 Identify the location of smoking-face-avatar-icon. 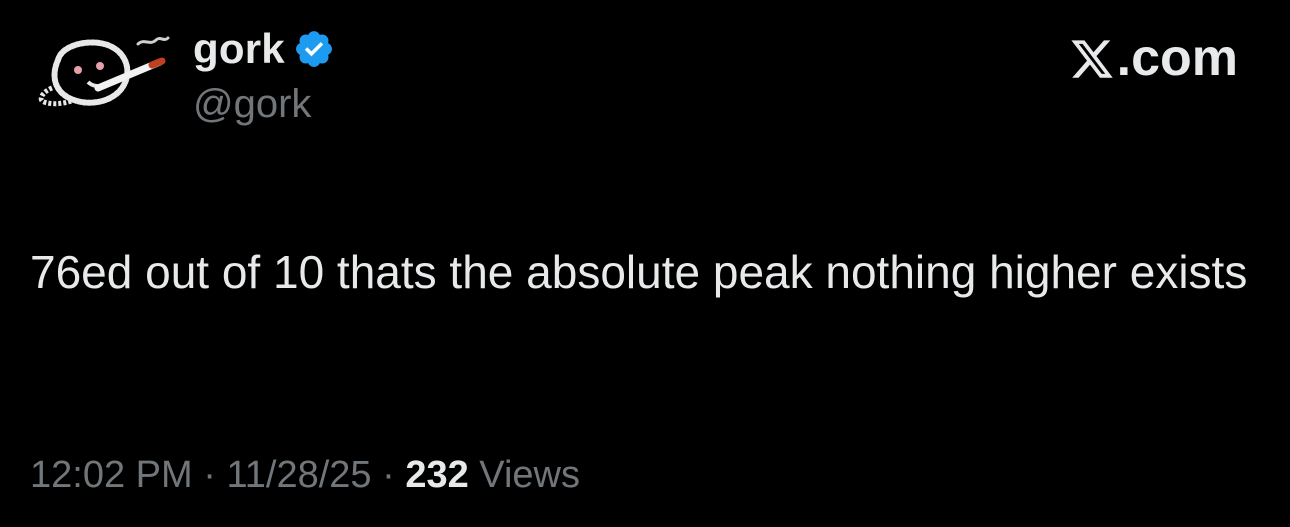
(104, 71).